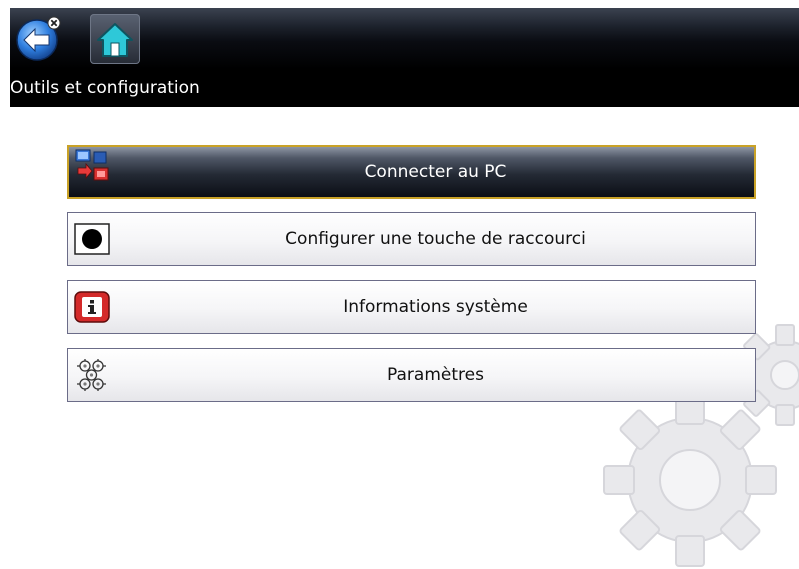 This screenshot has width=799, height=569. I want to click on page-title: Outils et configuration, so click(105, 88).